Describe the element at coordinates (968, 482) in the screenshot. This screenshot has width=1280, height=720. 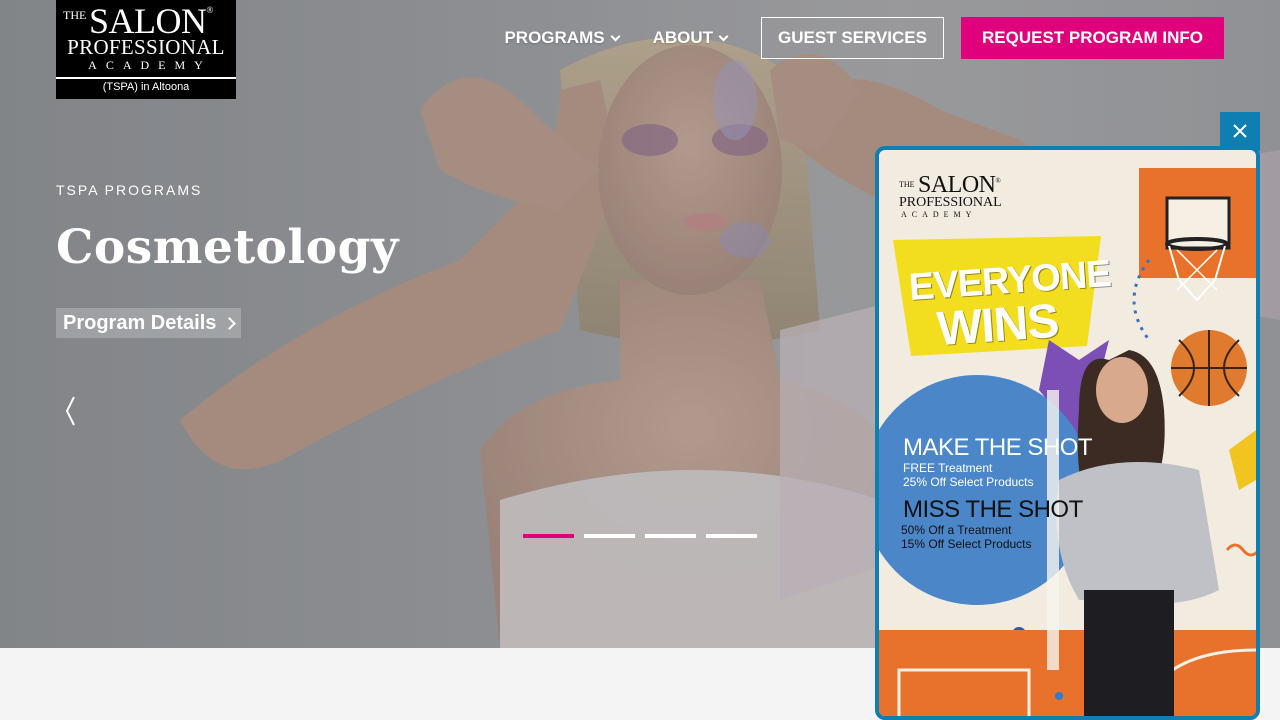
I see `make-offer-line-2: 25% Off Select Products` at that location.